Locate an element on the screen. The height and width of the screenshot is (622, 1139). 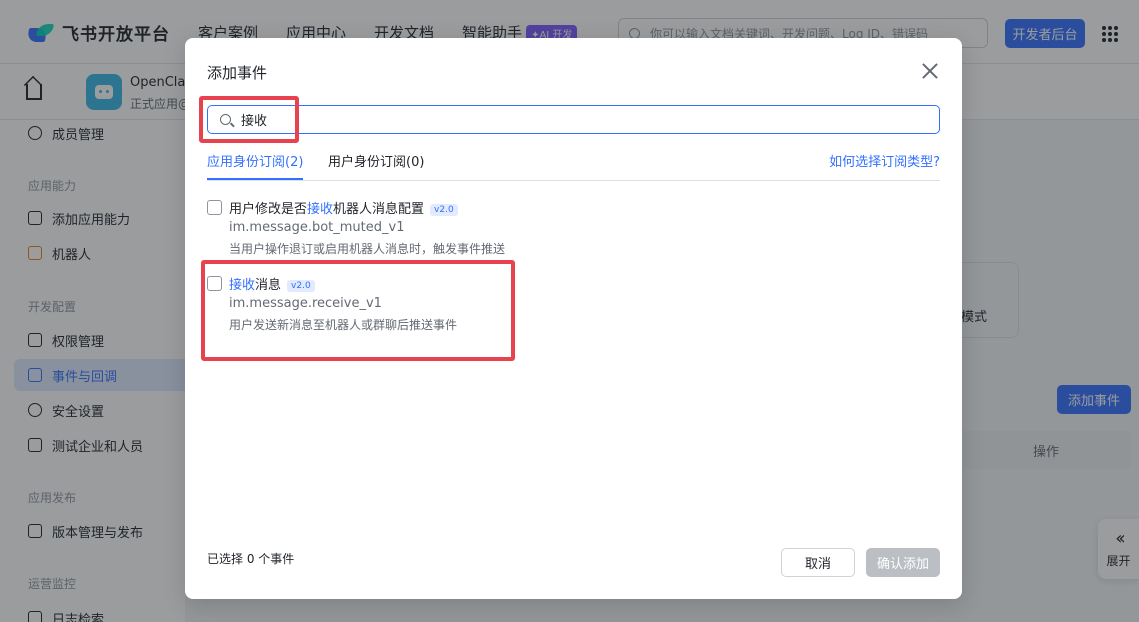
event-key: im.message.bot_muted_v1 is located at coordinates (317, 227).